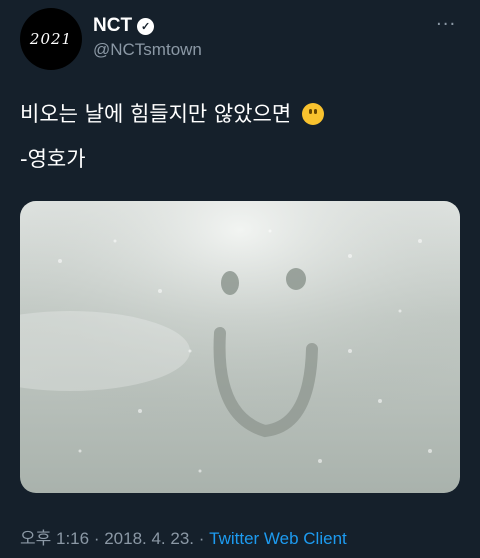 Image resolution: width=480 pixels, height=558 pixels. What do you see at coordinates (156, 114) in the screenshot?
I see `tweet-line-1: 비오는 날에 힘들지만 않았으면` at bounding box center [156, 114].